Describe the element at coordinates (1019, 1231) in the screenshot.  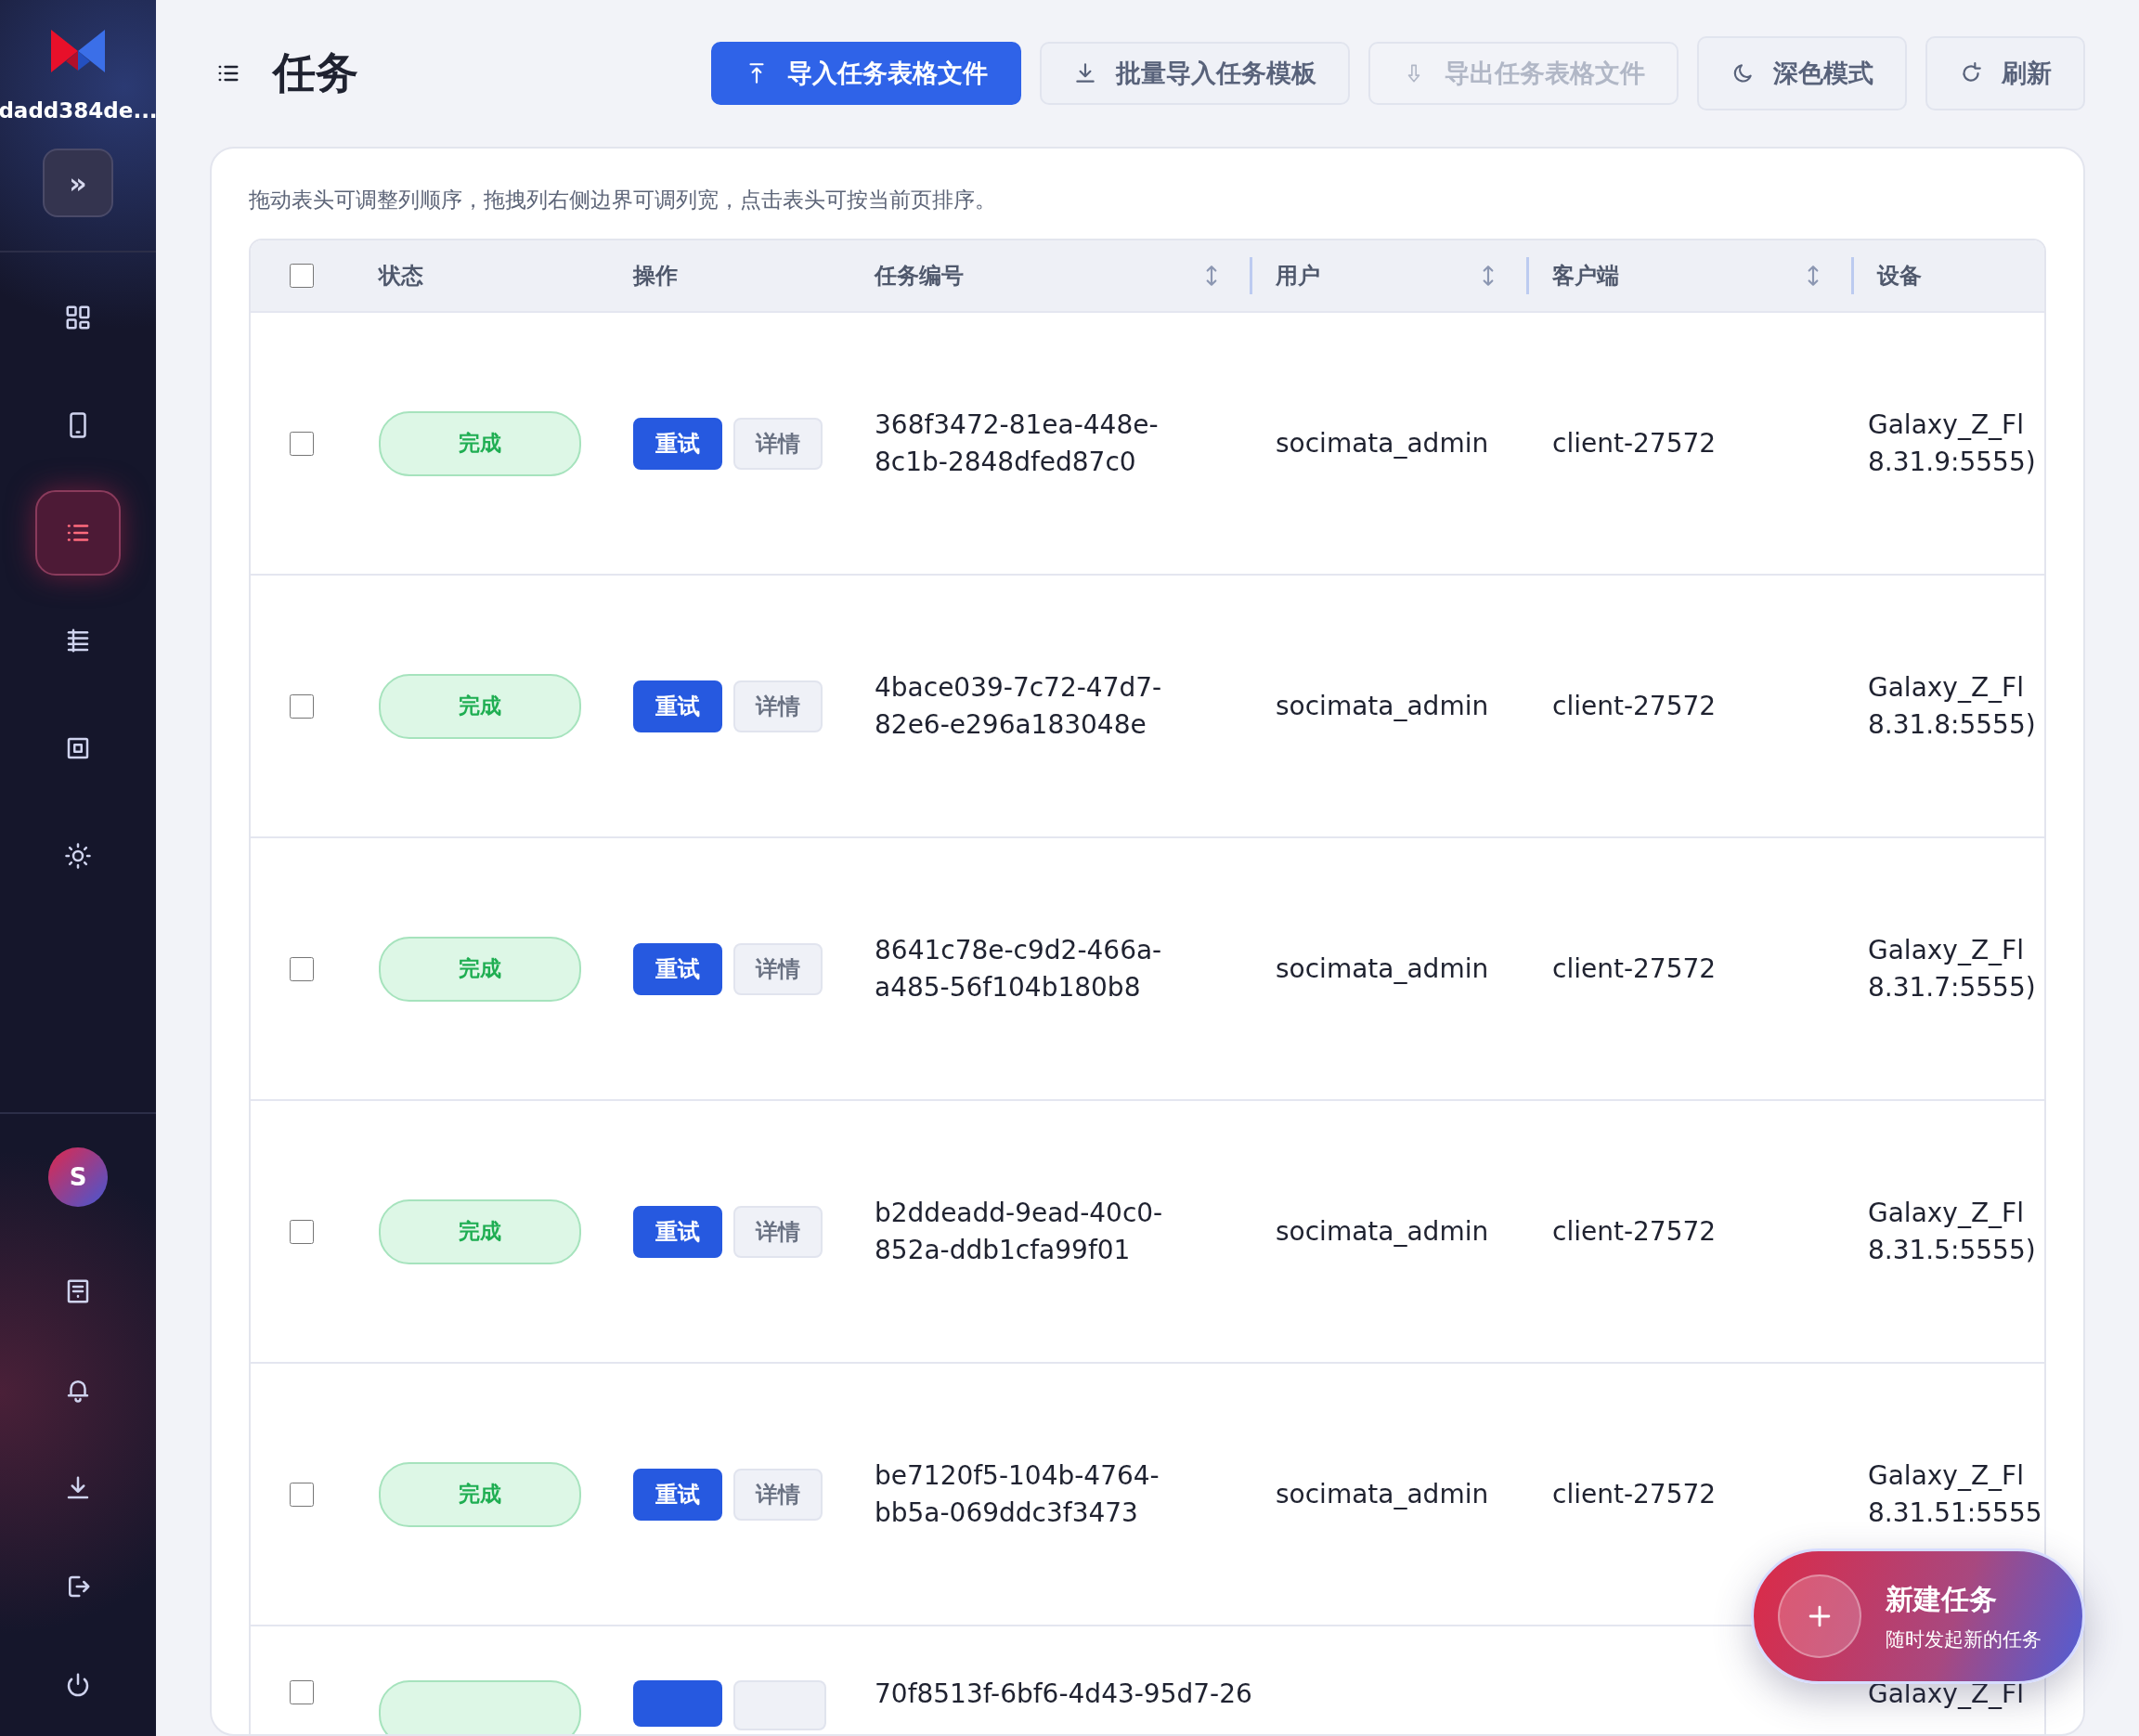
I see `task-id: b2ddeadd-9ead-40c0-852a-ddb1cfa99f01` at that location.